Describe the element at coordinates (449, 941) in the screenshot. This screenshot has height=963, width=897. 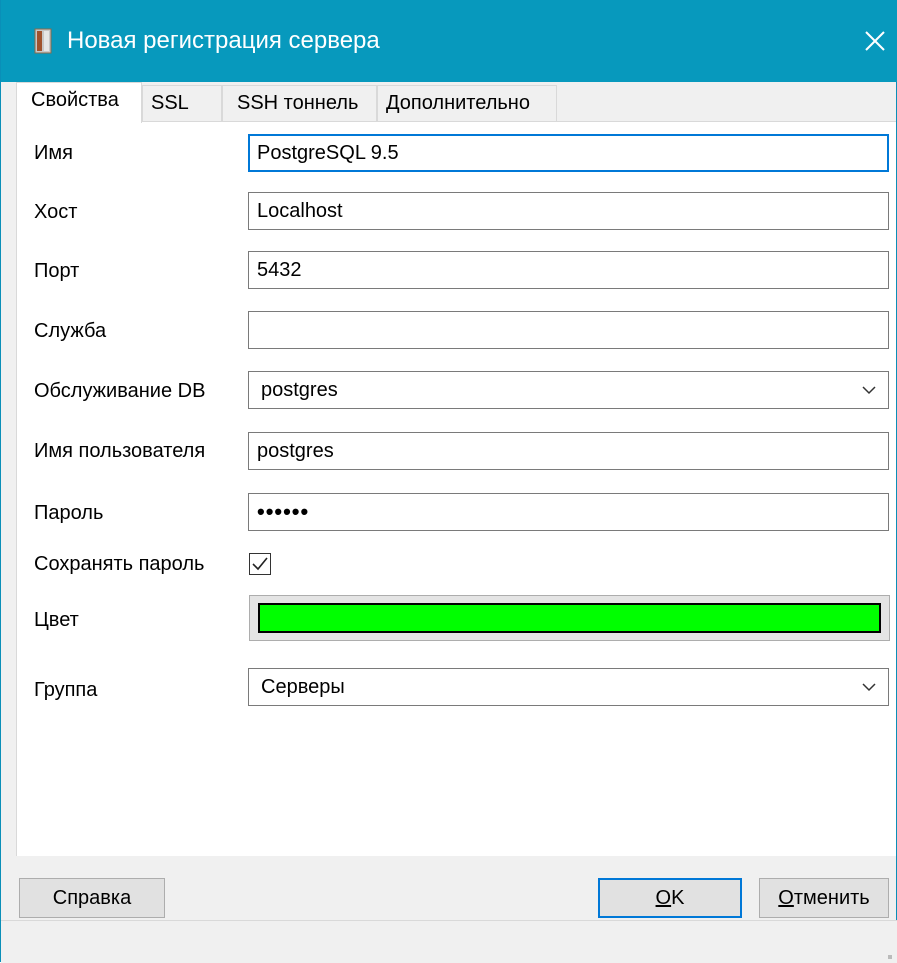
I see `status-bar` at that location.